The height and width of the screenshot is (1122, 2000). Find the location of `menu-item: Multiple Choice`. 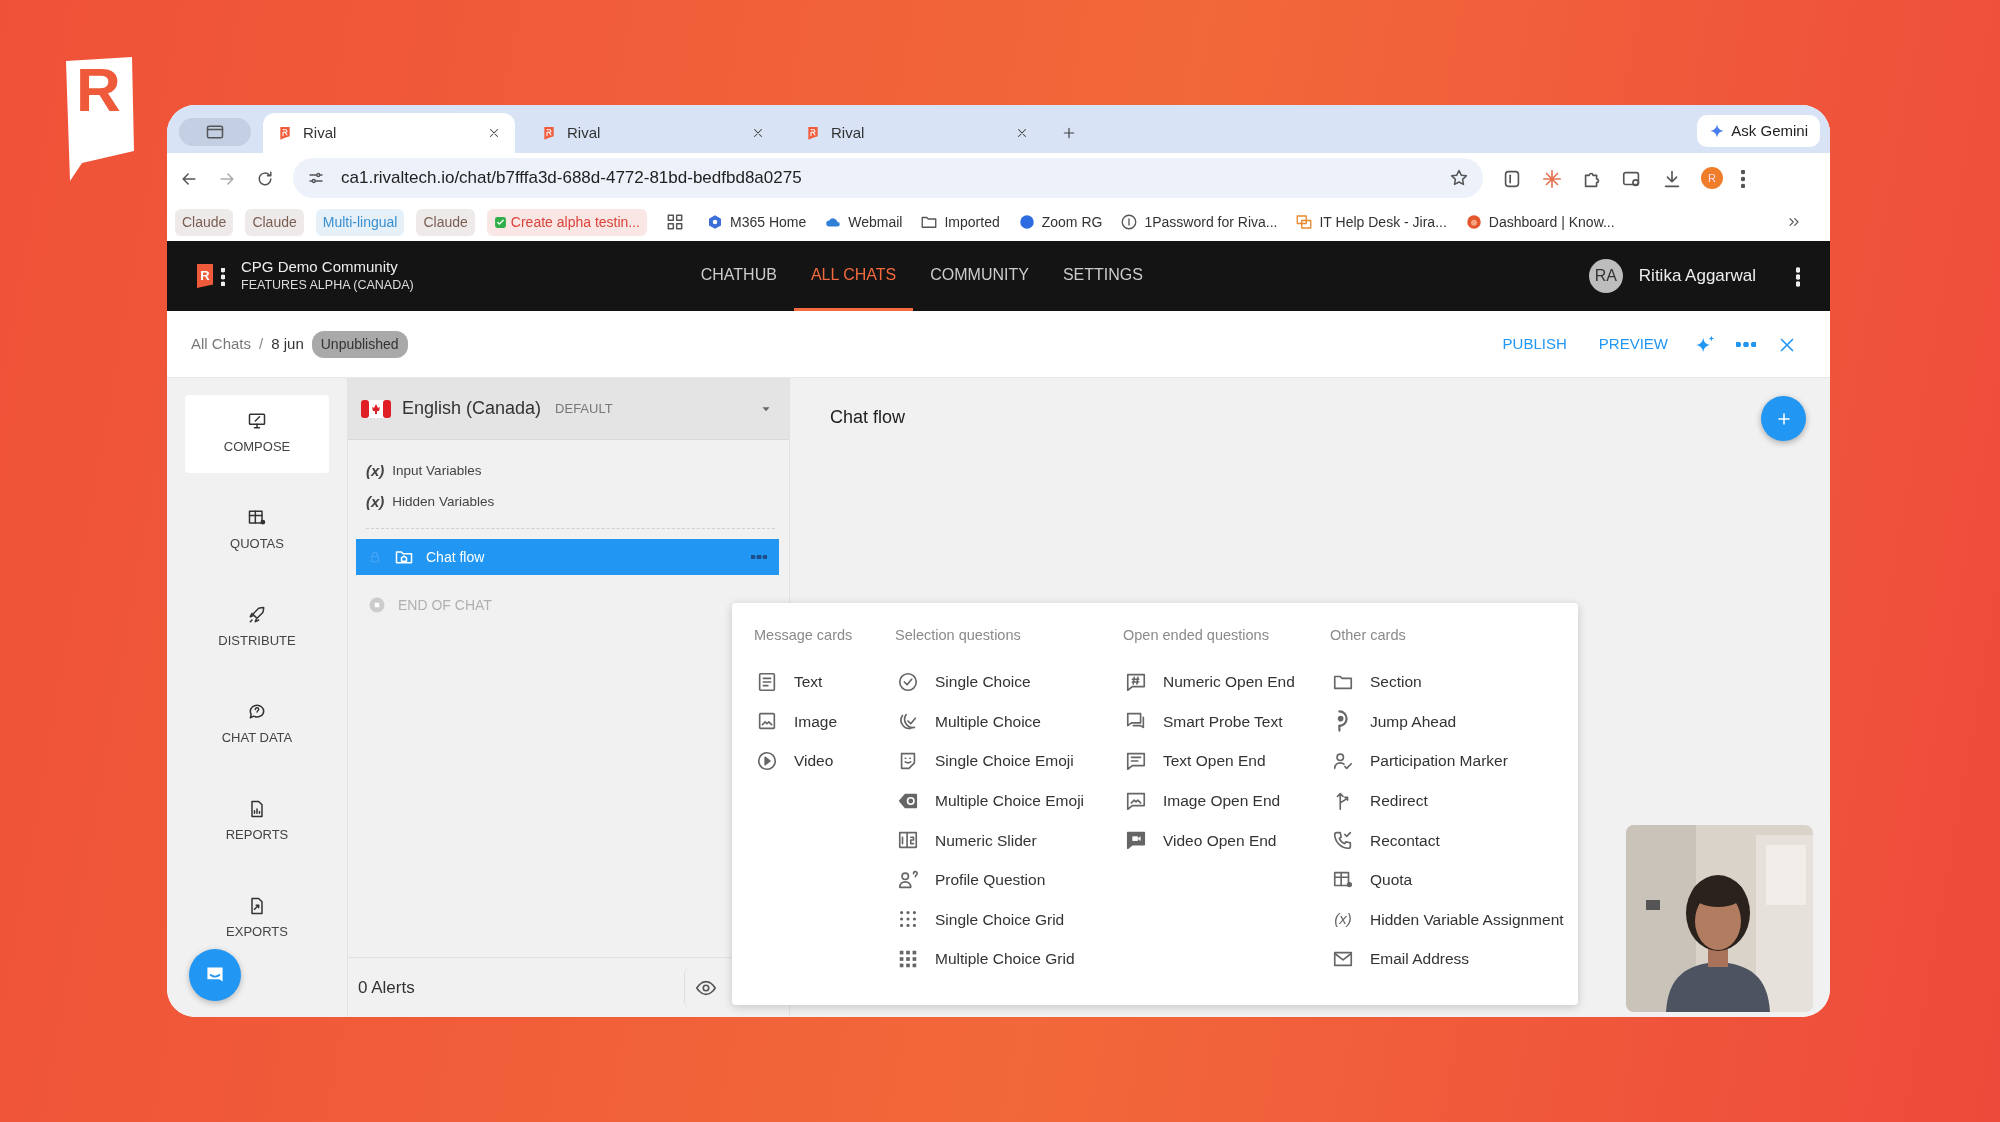

menu-item: Multiple Choice is located at coordinates (968, 721).